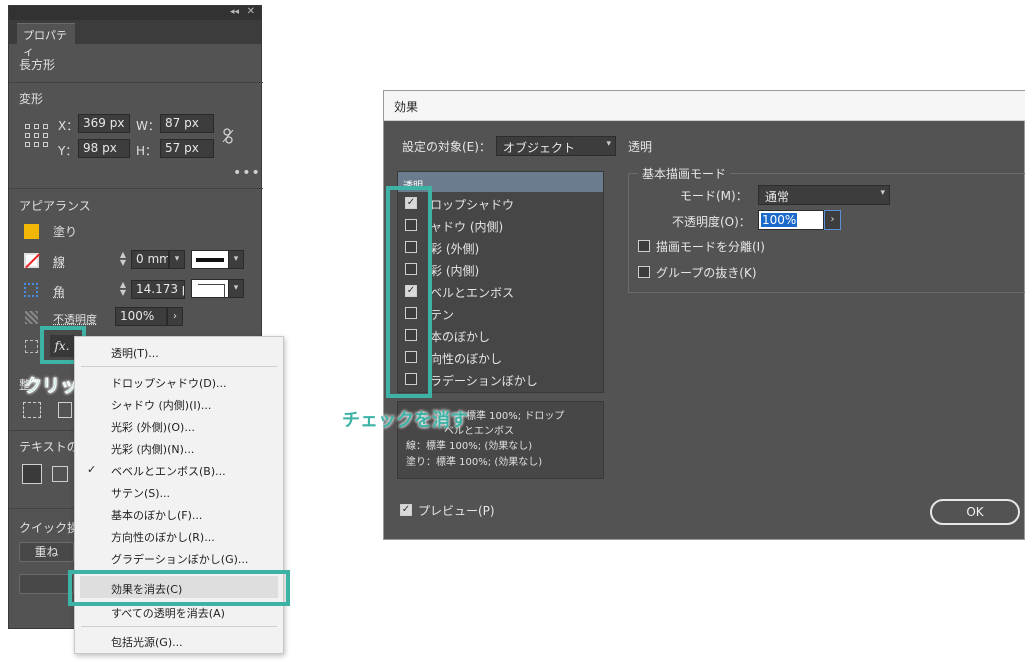 The height and width of the screenshot is (668, 1025). I want to click on object-type-label: 長方形, so click(37, 65).